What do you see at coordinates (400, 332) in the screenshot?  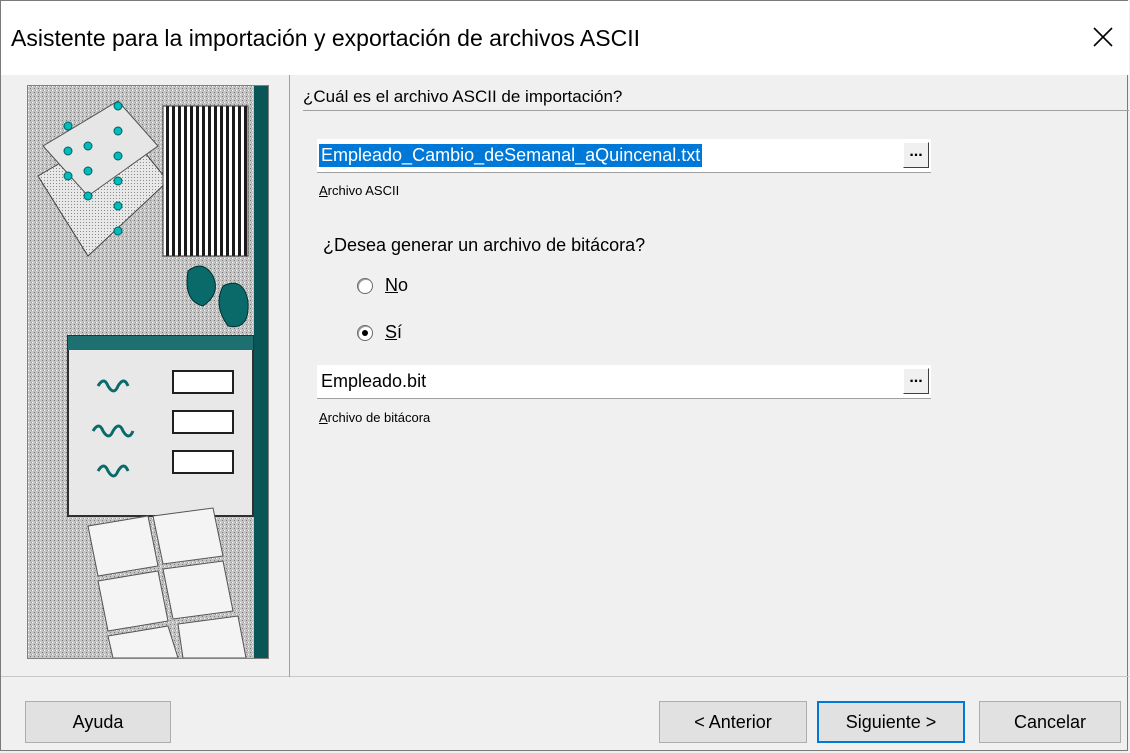 I see `radio-si-rest: í` at bounding box center [400, 332].